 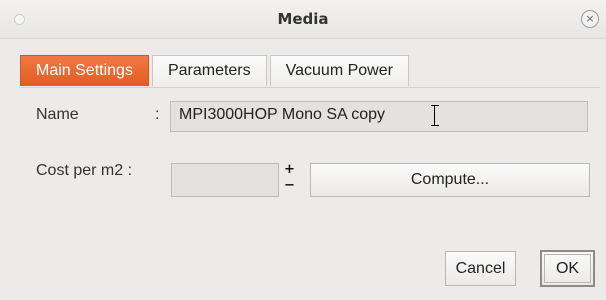 I want to click on tab-parameters: Parameters, so click(x=209, y=70).